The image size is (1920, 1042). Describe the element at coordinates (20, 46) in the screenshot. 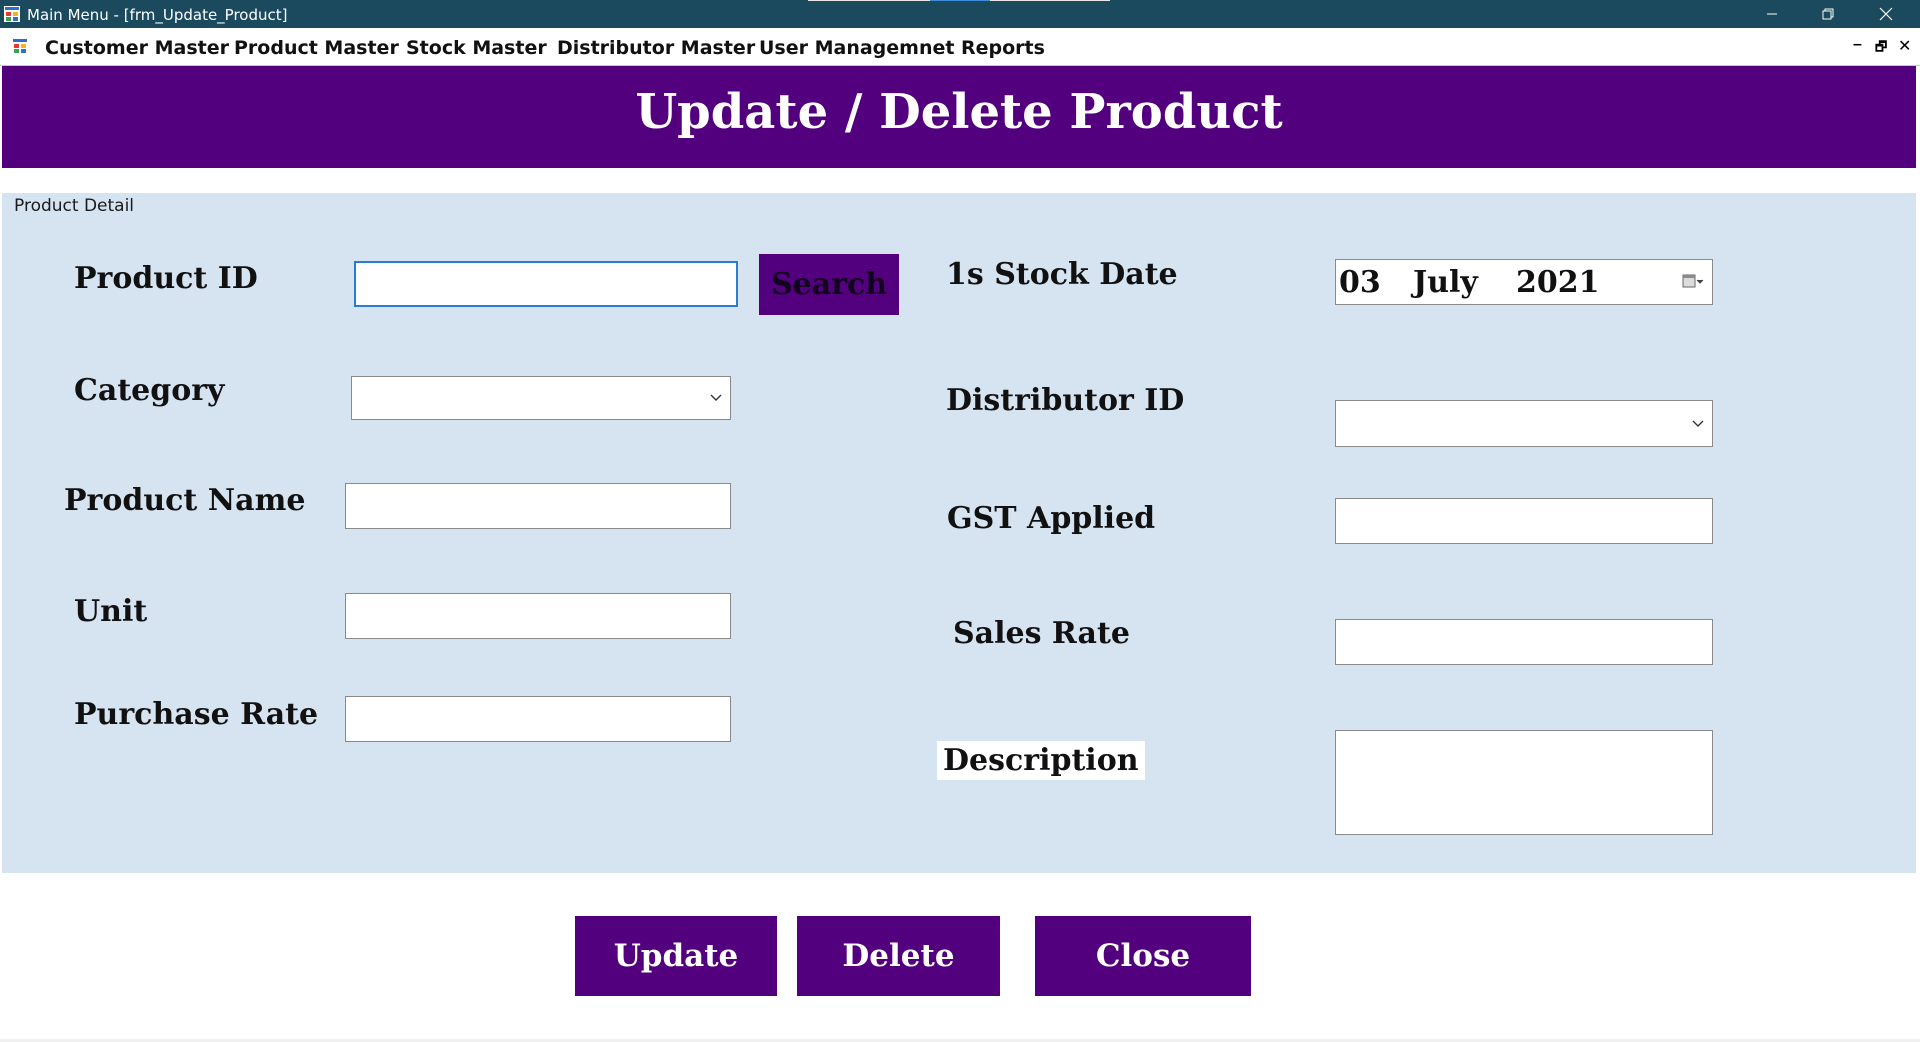

I see `mdi-child-icon` at that location.